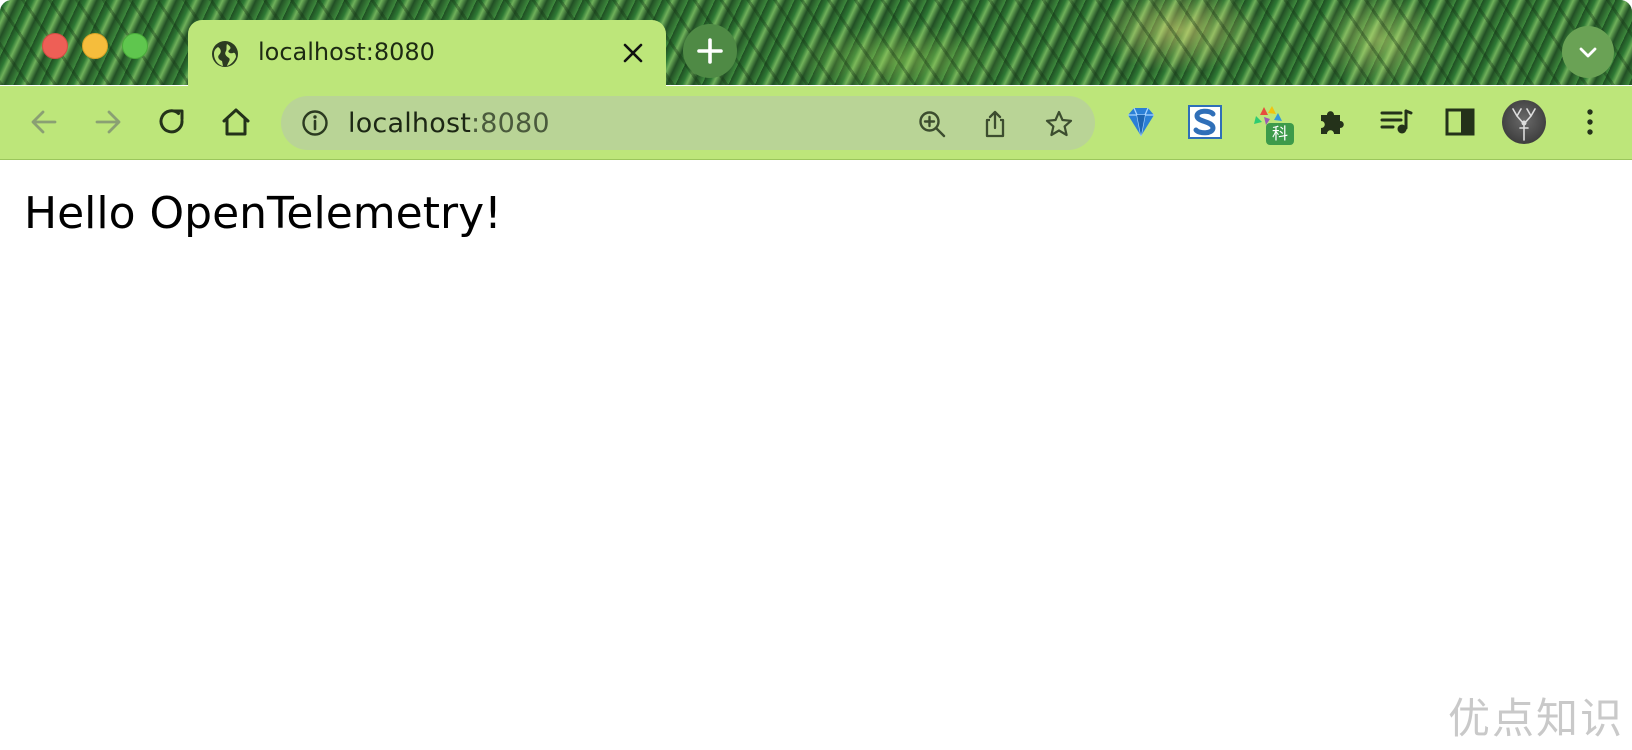 The image size is (1632, 750). Describe the element at coordinates (510, 123) in the screenshot. I see `url-port: :8080` at that location.